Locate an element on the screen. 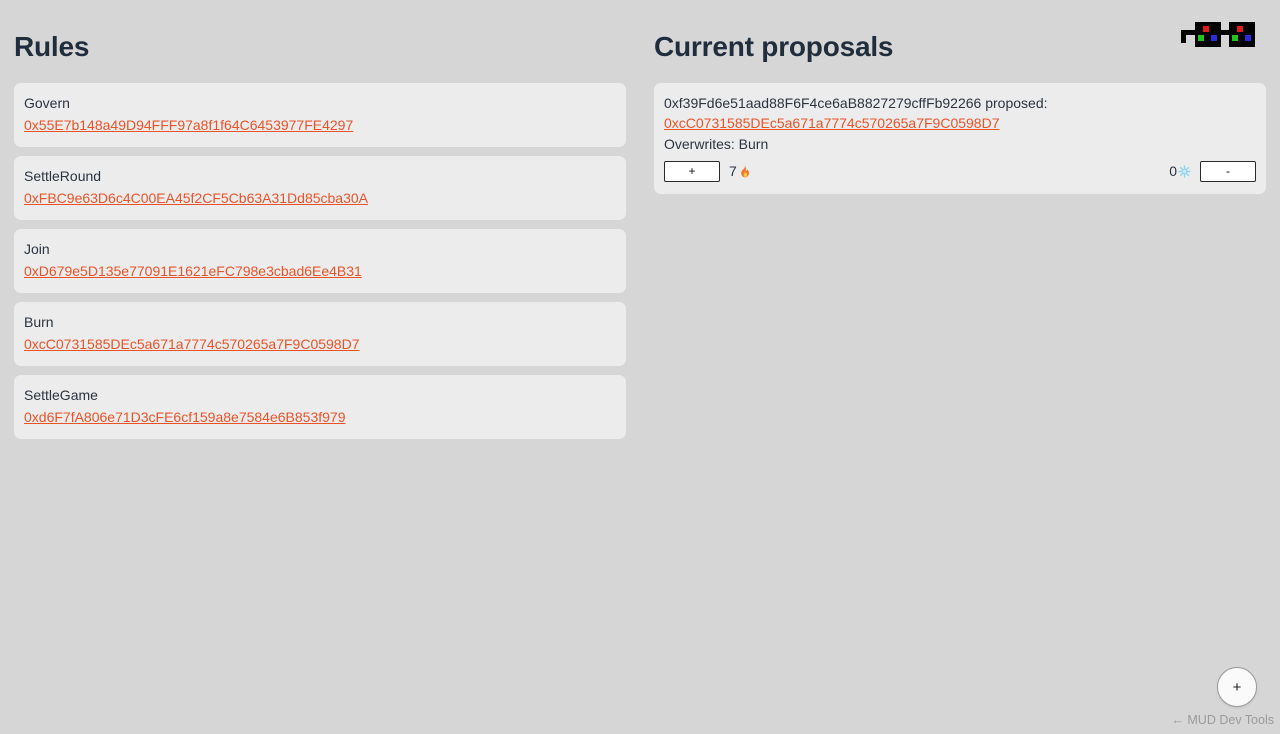  dev-tools-add-button: + is located at coordinates (1237, 687).